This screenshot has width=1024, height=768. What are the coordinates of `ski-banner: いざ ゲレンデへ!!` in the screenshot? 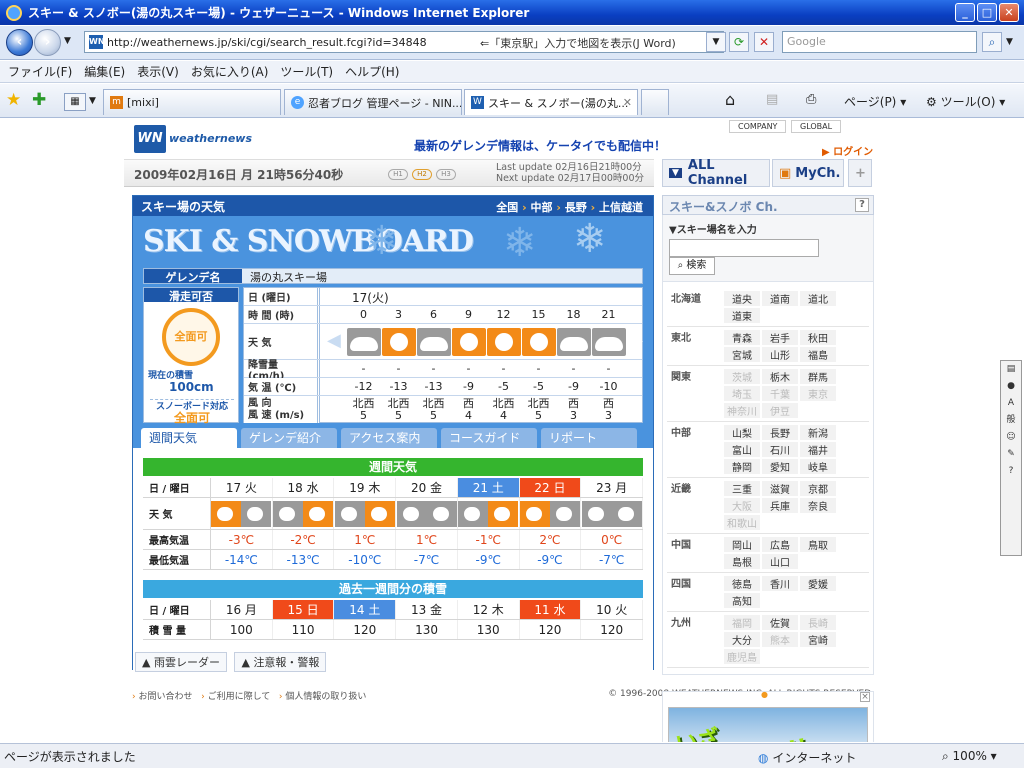 It's located at (768, 724).